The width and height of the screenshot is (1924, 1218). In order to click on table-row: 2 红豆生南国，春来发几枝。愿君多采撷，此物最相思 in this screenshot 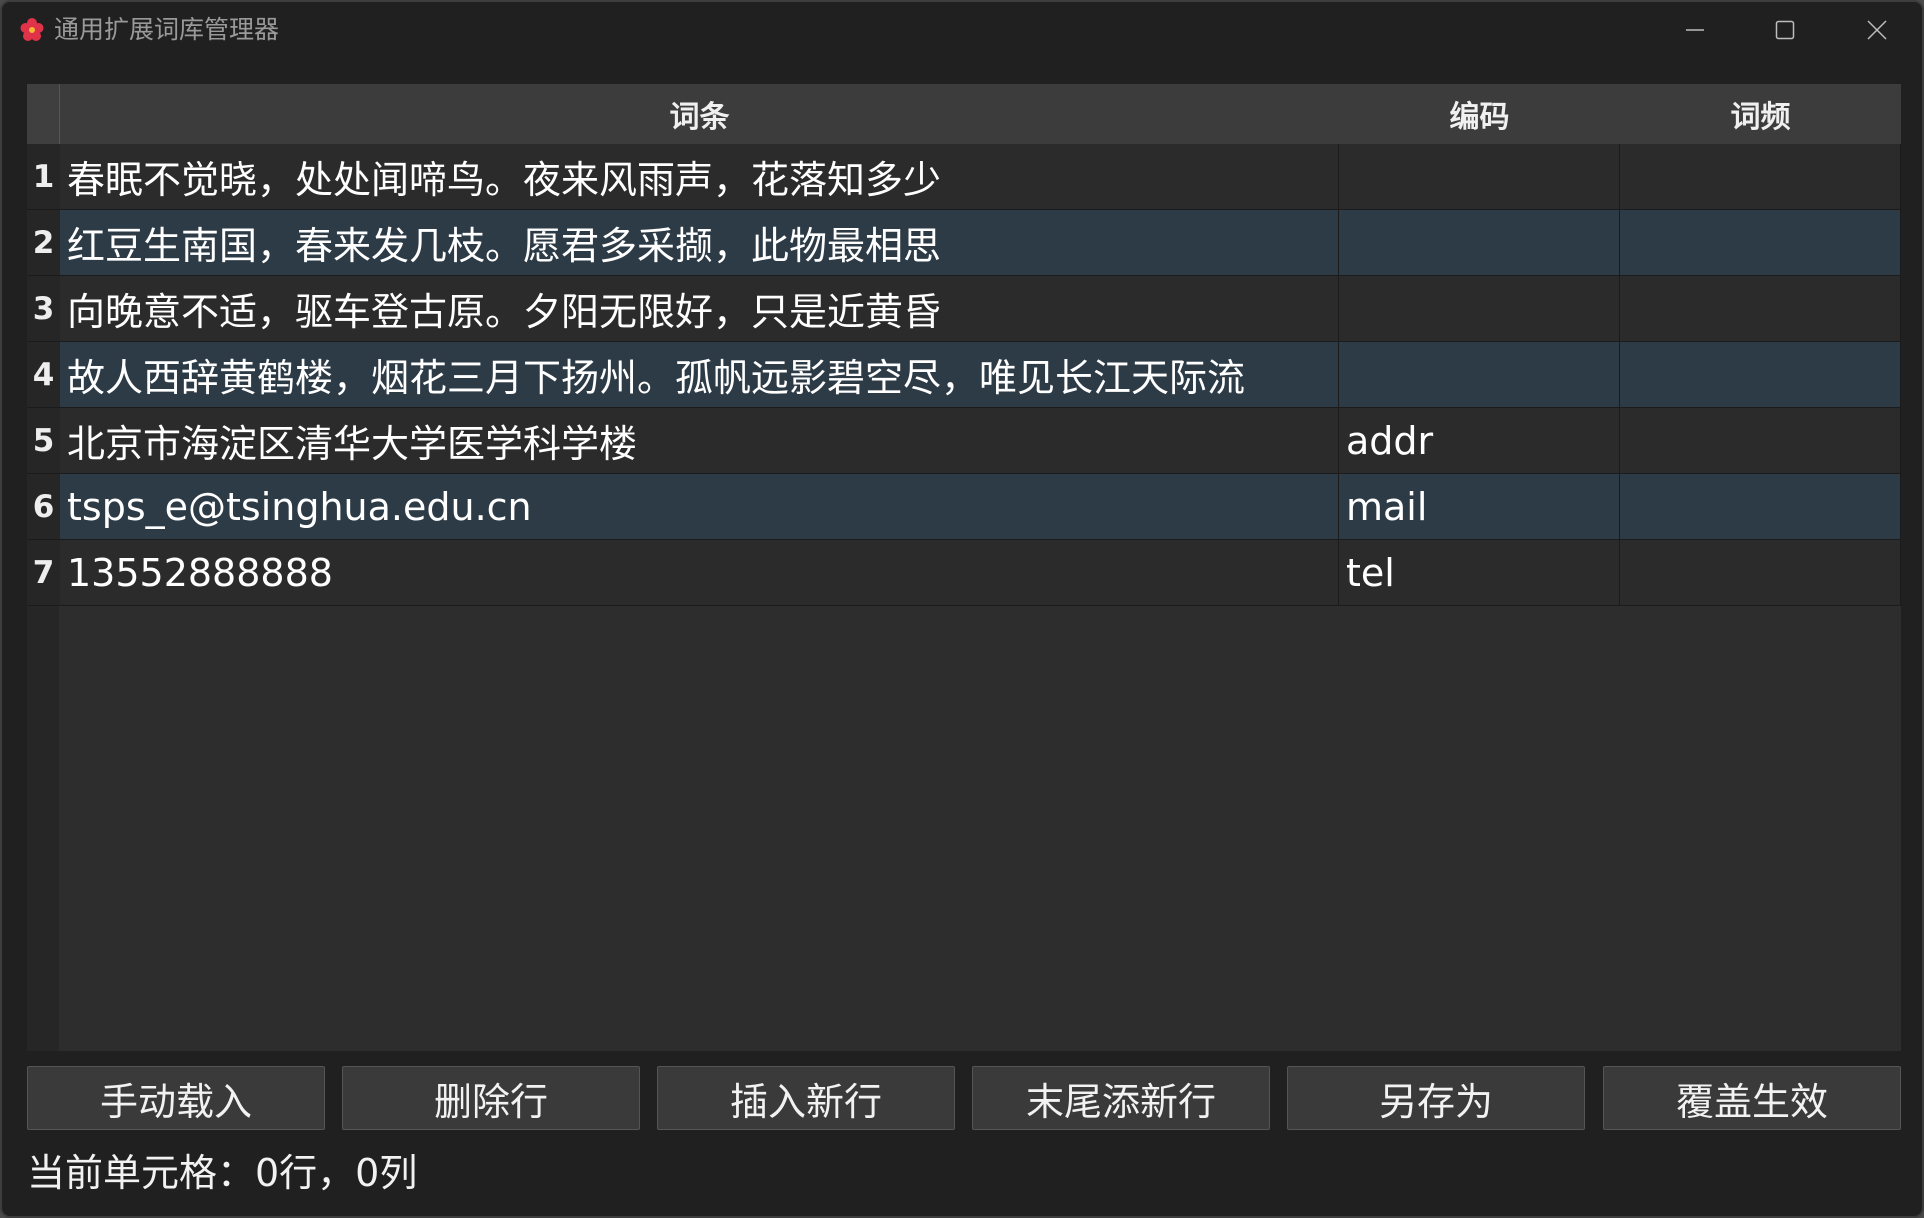, I will do `click(964, 243)`.